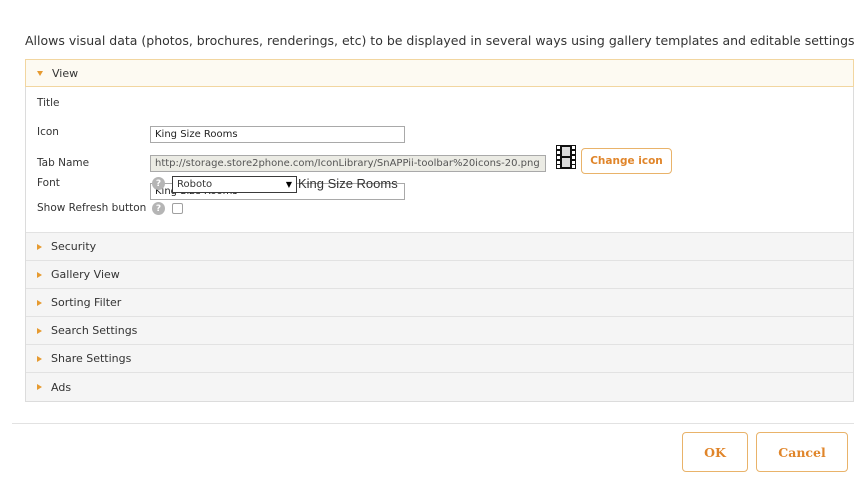 Image resolution: width=854 pixels, height=478 pixels. Describe the element at coordinates (48, 103) in the screenshot. I see `title-label: Title` at that location.